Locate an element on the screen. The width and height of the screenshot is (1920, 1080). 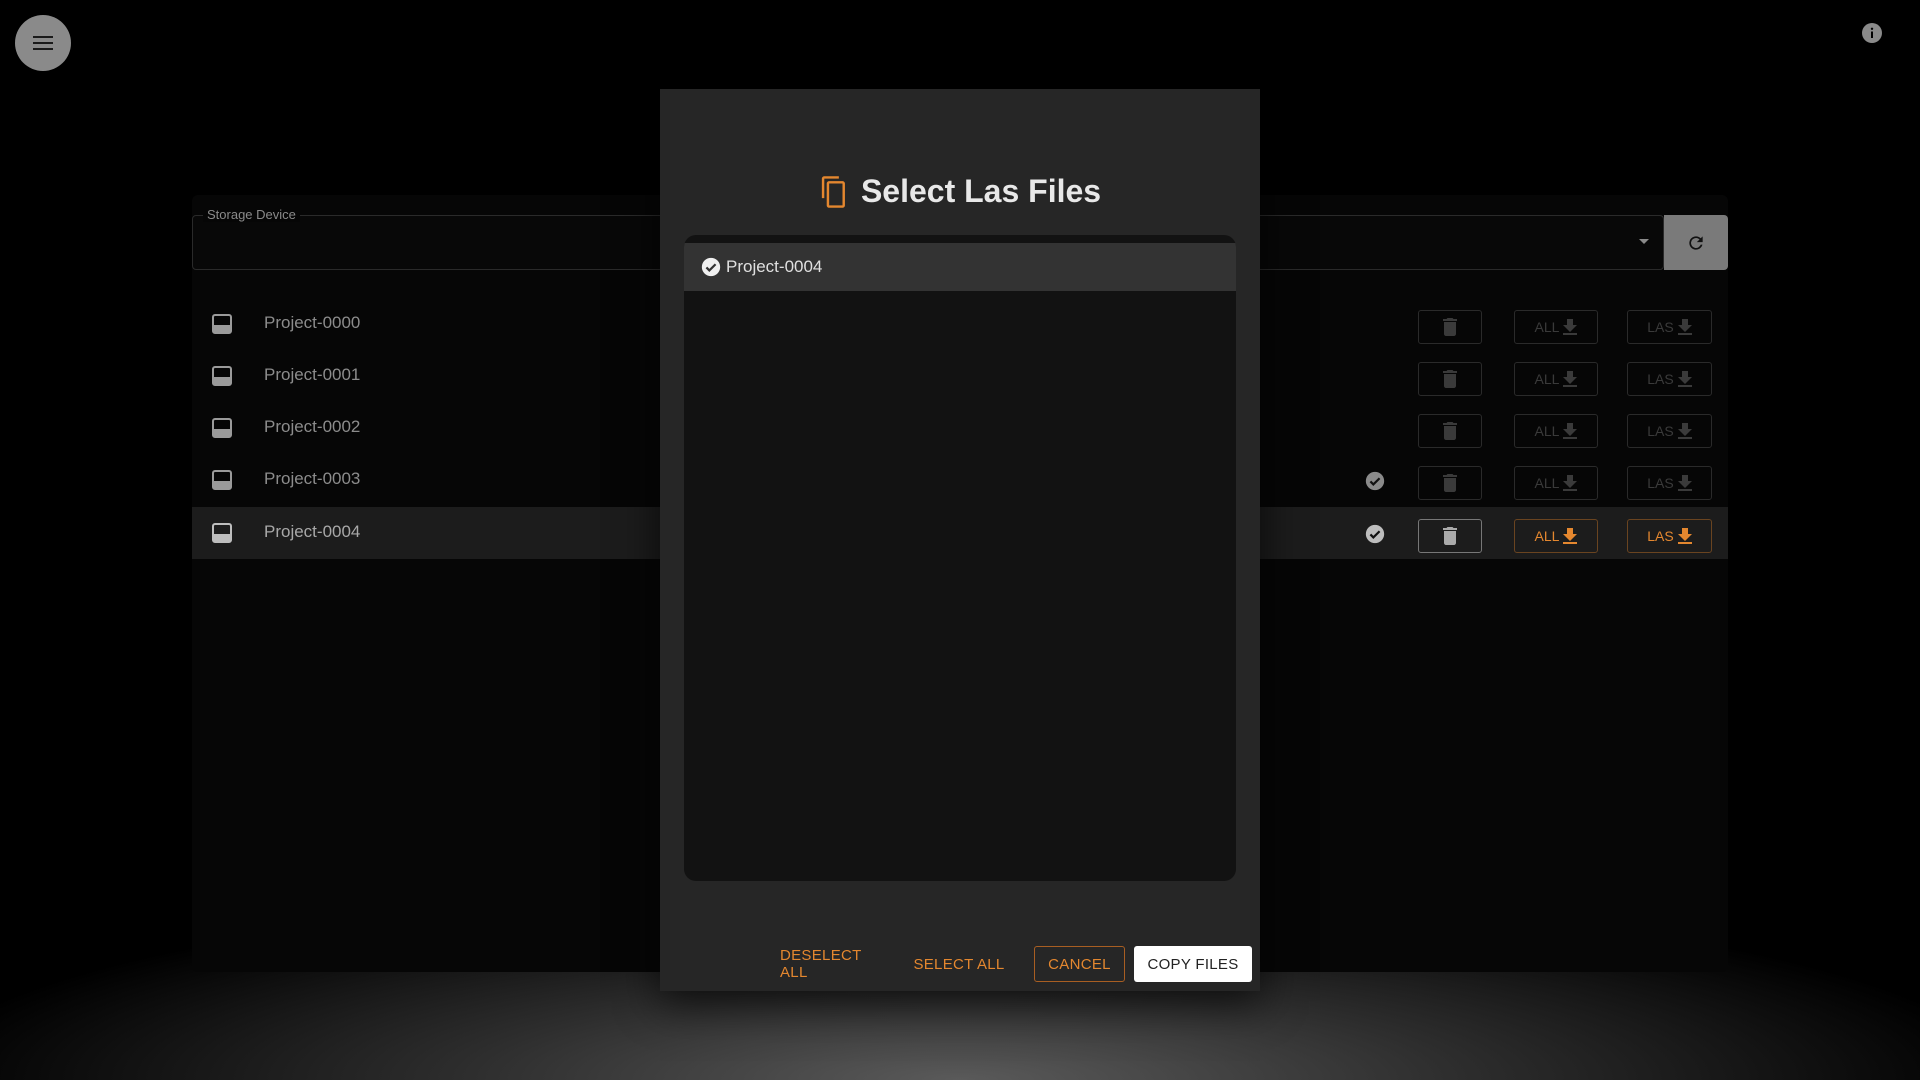
copy-files-button: COPY FILES is located at coordinates (1193, 964).